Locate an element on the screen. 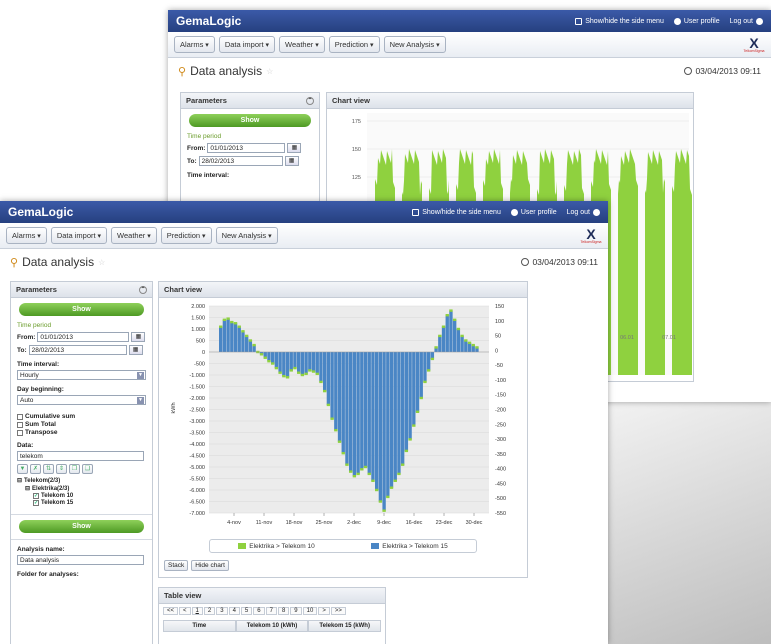 The height and width of the screenshot is (644, 771). pager-page-10: 10 is located at coordinates (310, 611).